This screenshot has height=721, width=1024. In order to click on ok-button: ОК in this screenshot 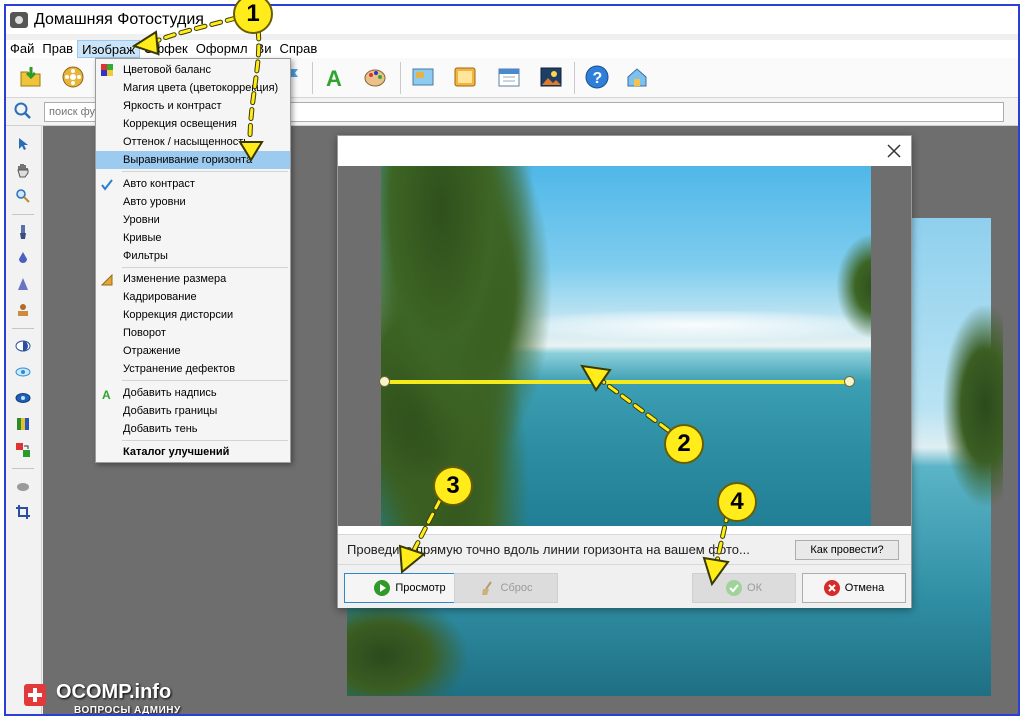, I will do `click(744, 588)`.